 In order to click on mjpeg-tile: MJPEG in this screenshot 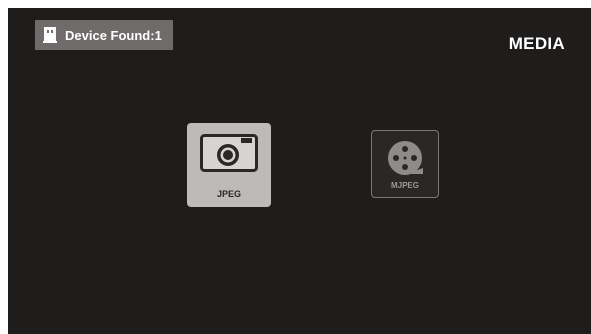, I will do `click(405, 164)`.